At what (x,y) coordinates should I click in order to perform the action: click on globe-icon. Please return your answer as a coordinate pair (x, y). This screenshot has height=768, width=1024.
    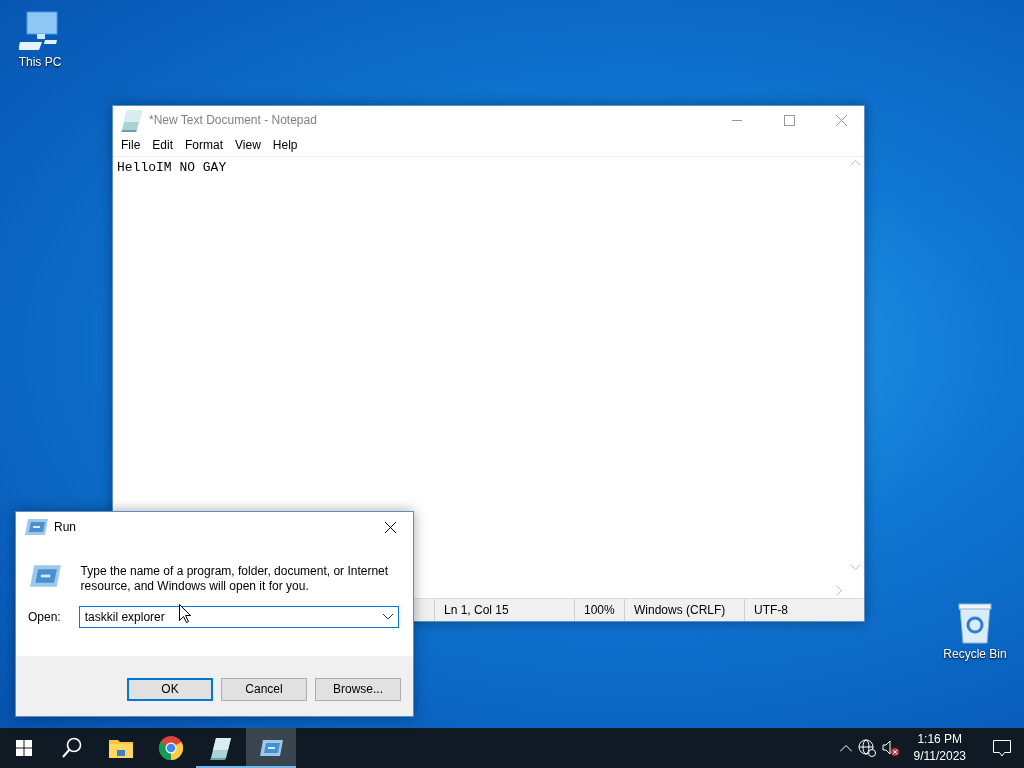
    Looking at the image, I should click on (866, 748).